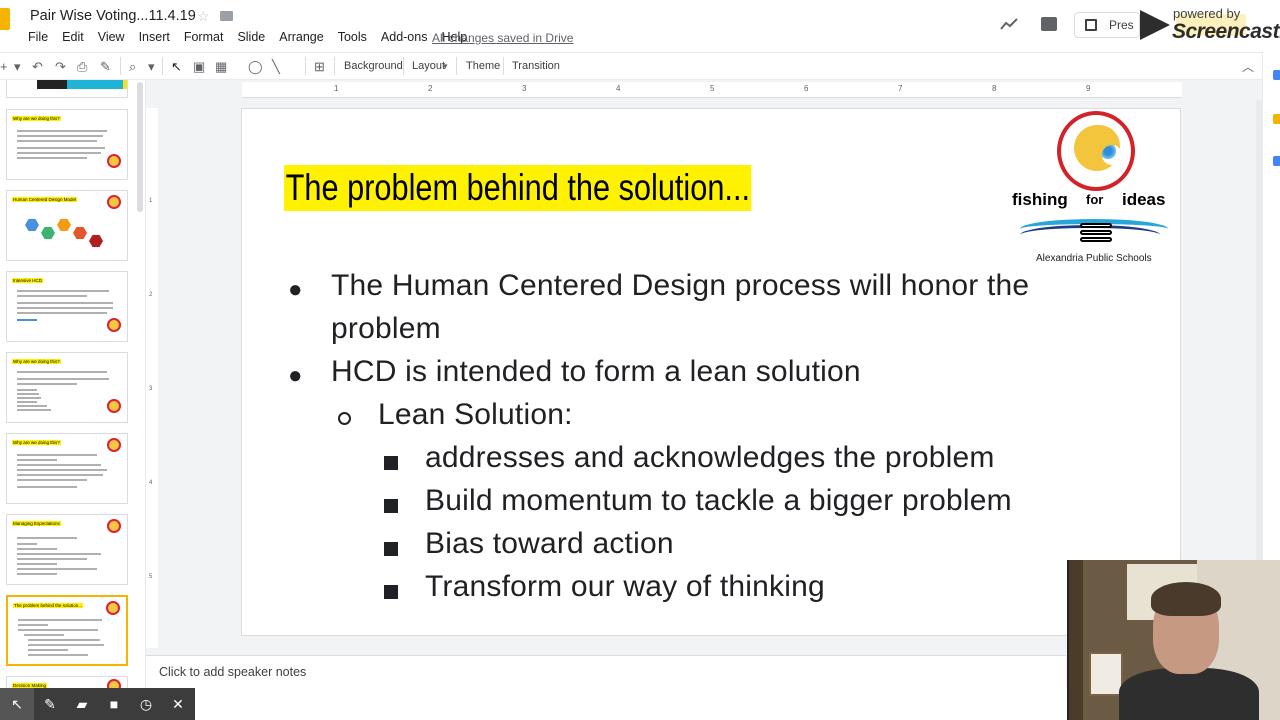 The image size is (1280, 720). I want to click on ruler-tick: 6, so click(806, 88).